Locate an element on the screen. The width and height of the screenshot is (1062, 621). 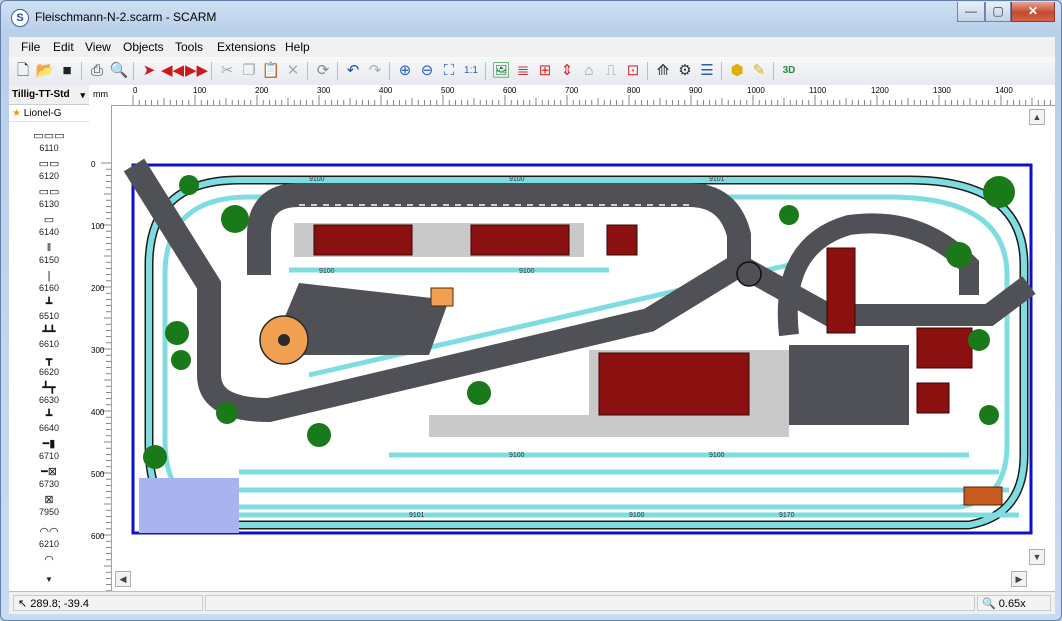
zoom-in-icon: ⊕ is located at coordinates (405, 71).